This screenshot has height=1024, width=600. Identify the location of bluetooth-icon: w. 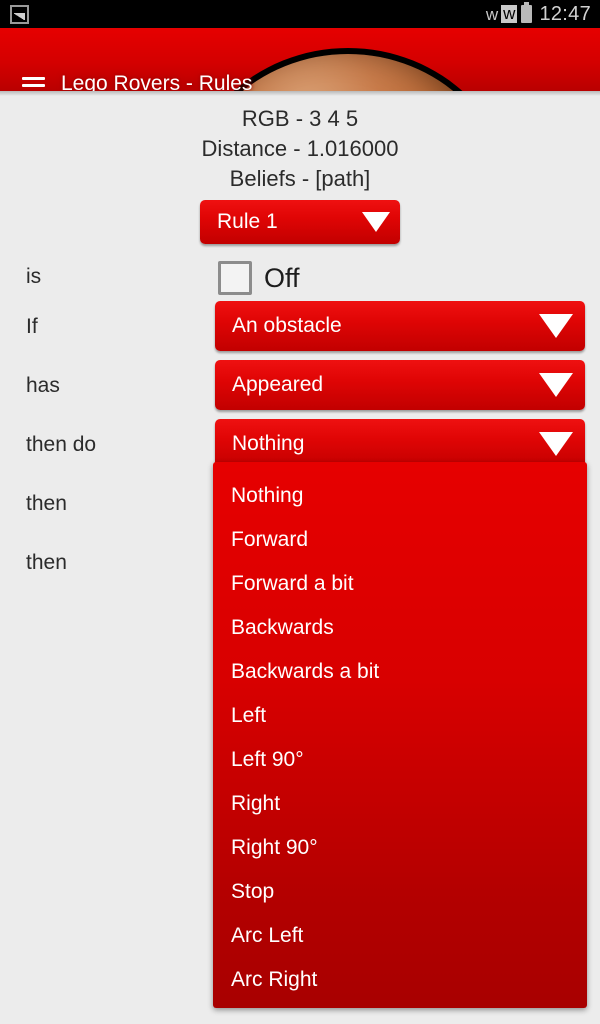
(491, 14).